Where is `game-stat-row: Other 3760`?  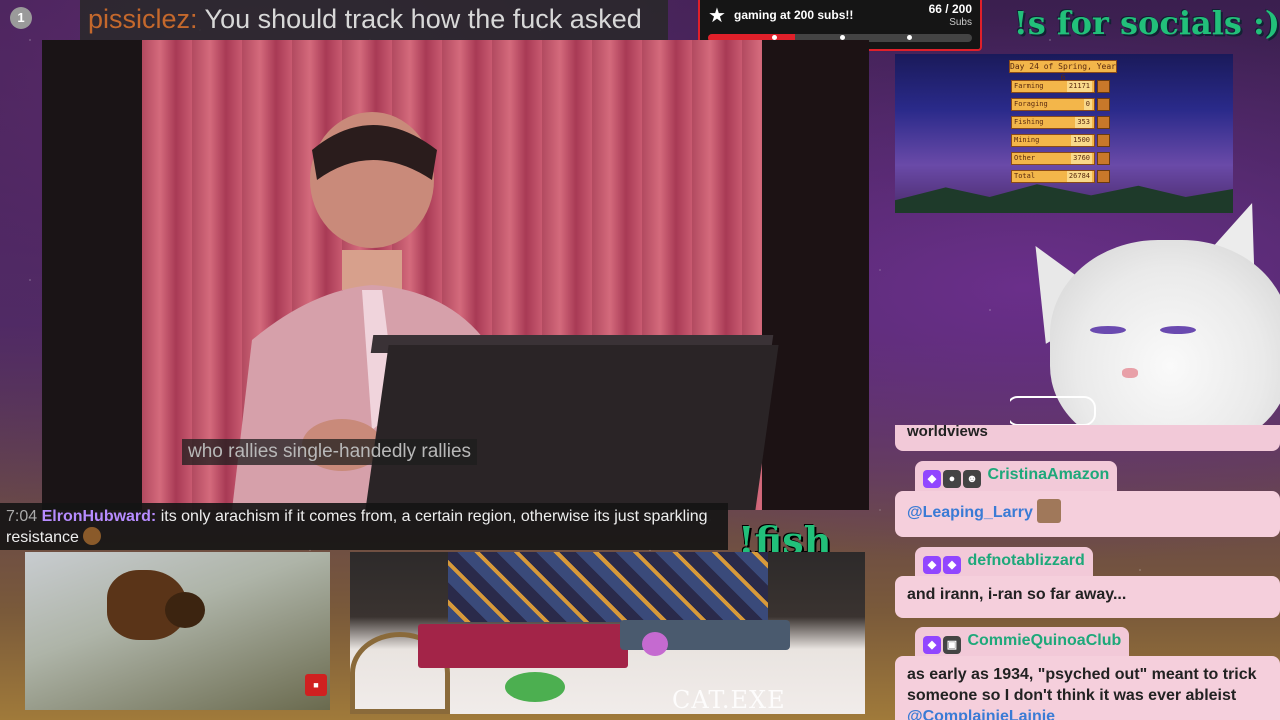
game-stat-row: Other 3760 is located at coordinates (1053, 158).